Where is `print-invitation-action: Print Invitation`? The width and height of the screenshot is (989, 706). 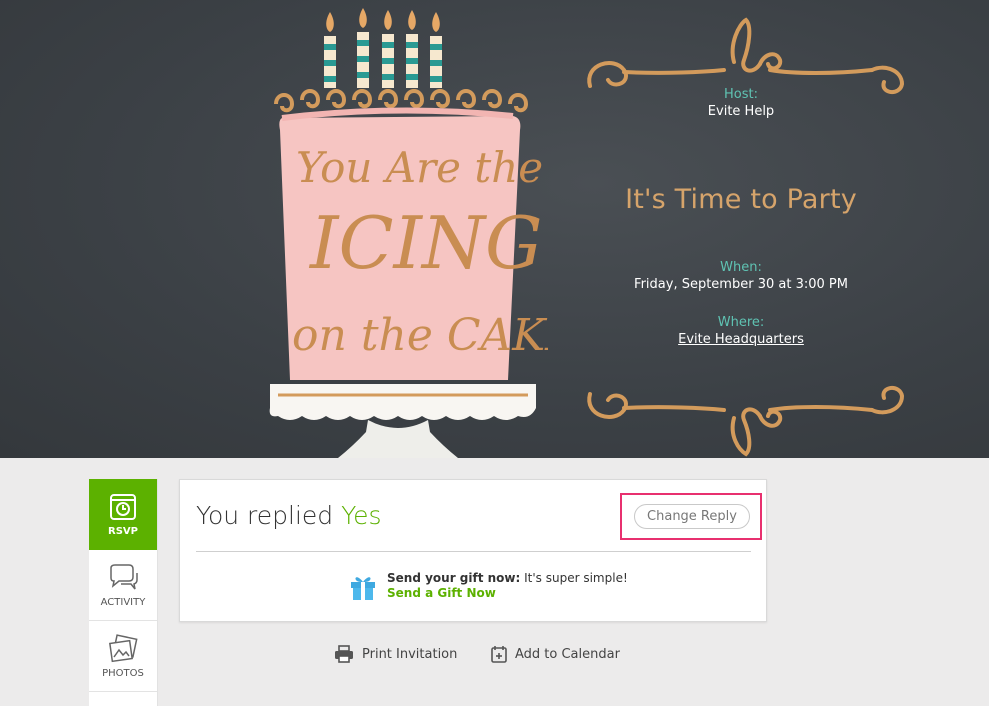 print-invitation-action: Print Invitation is located at coordinates (395, 654).